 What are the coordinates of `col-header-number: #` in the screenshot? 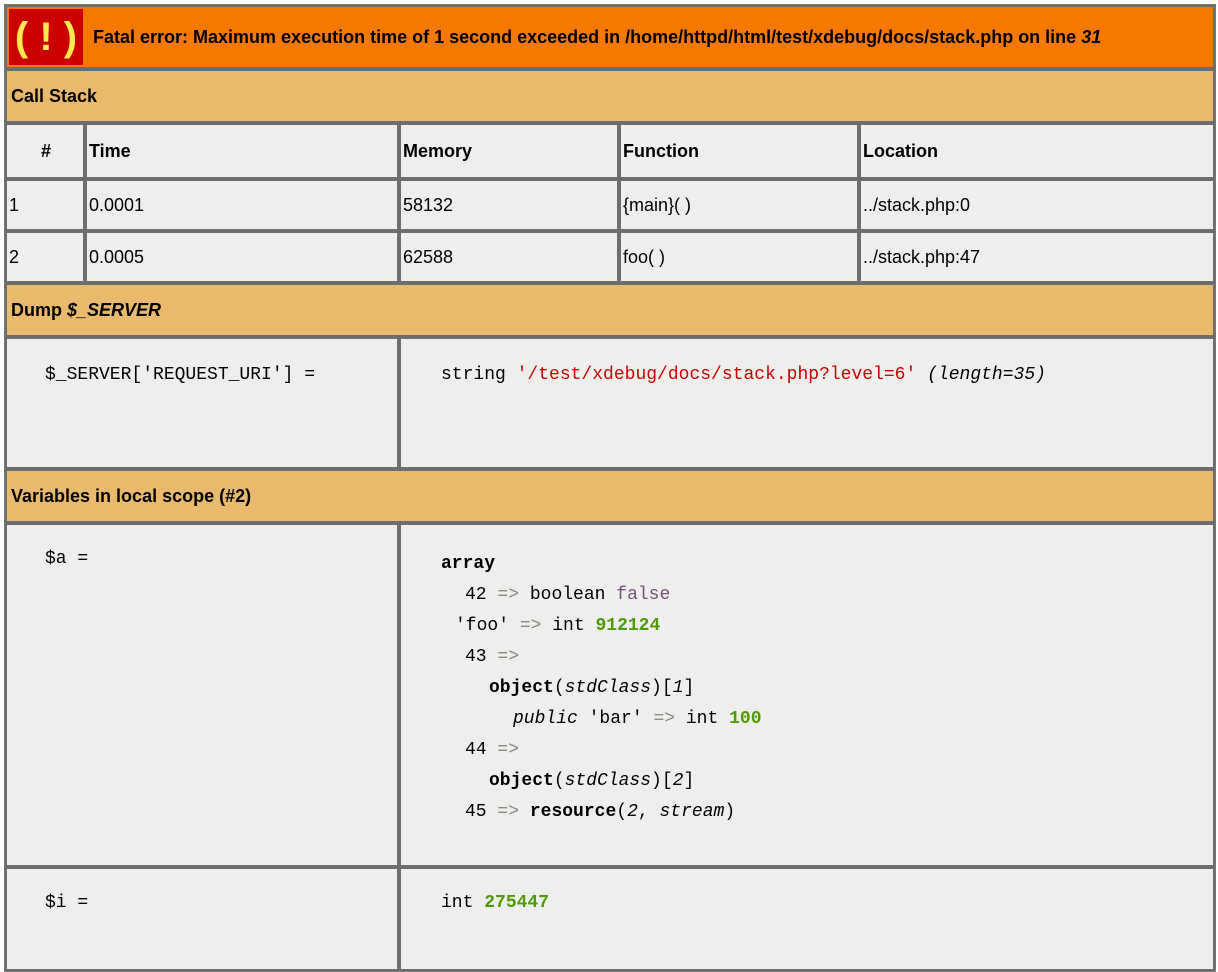 It's located at (45, 151).